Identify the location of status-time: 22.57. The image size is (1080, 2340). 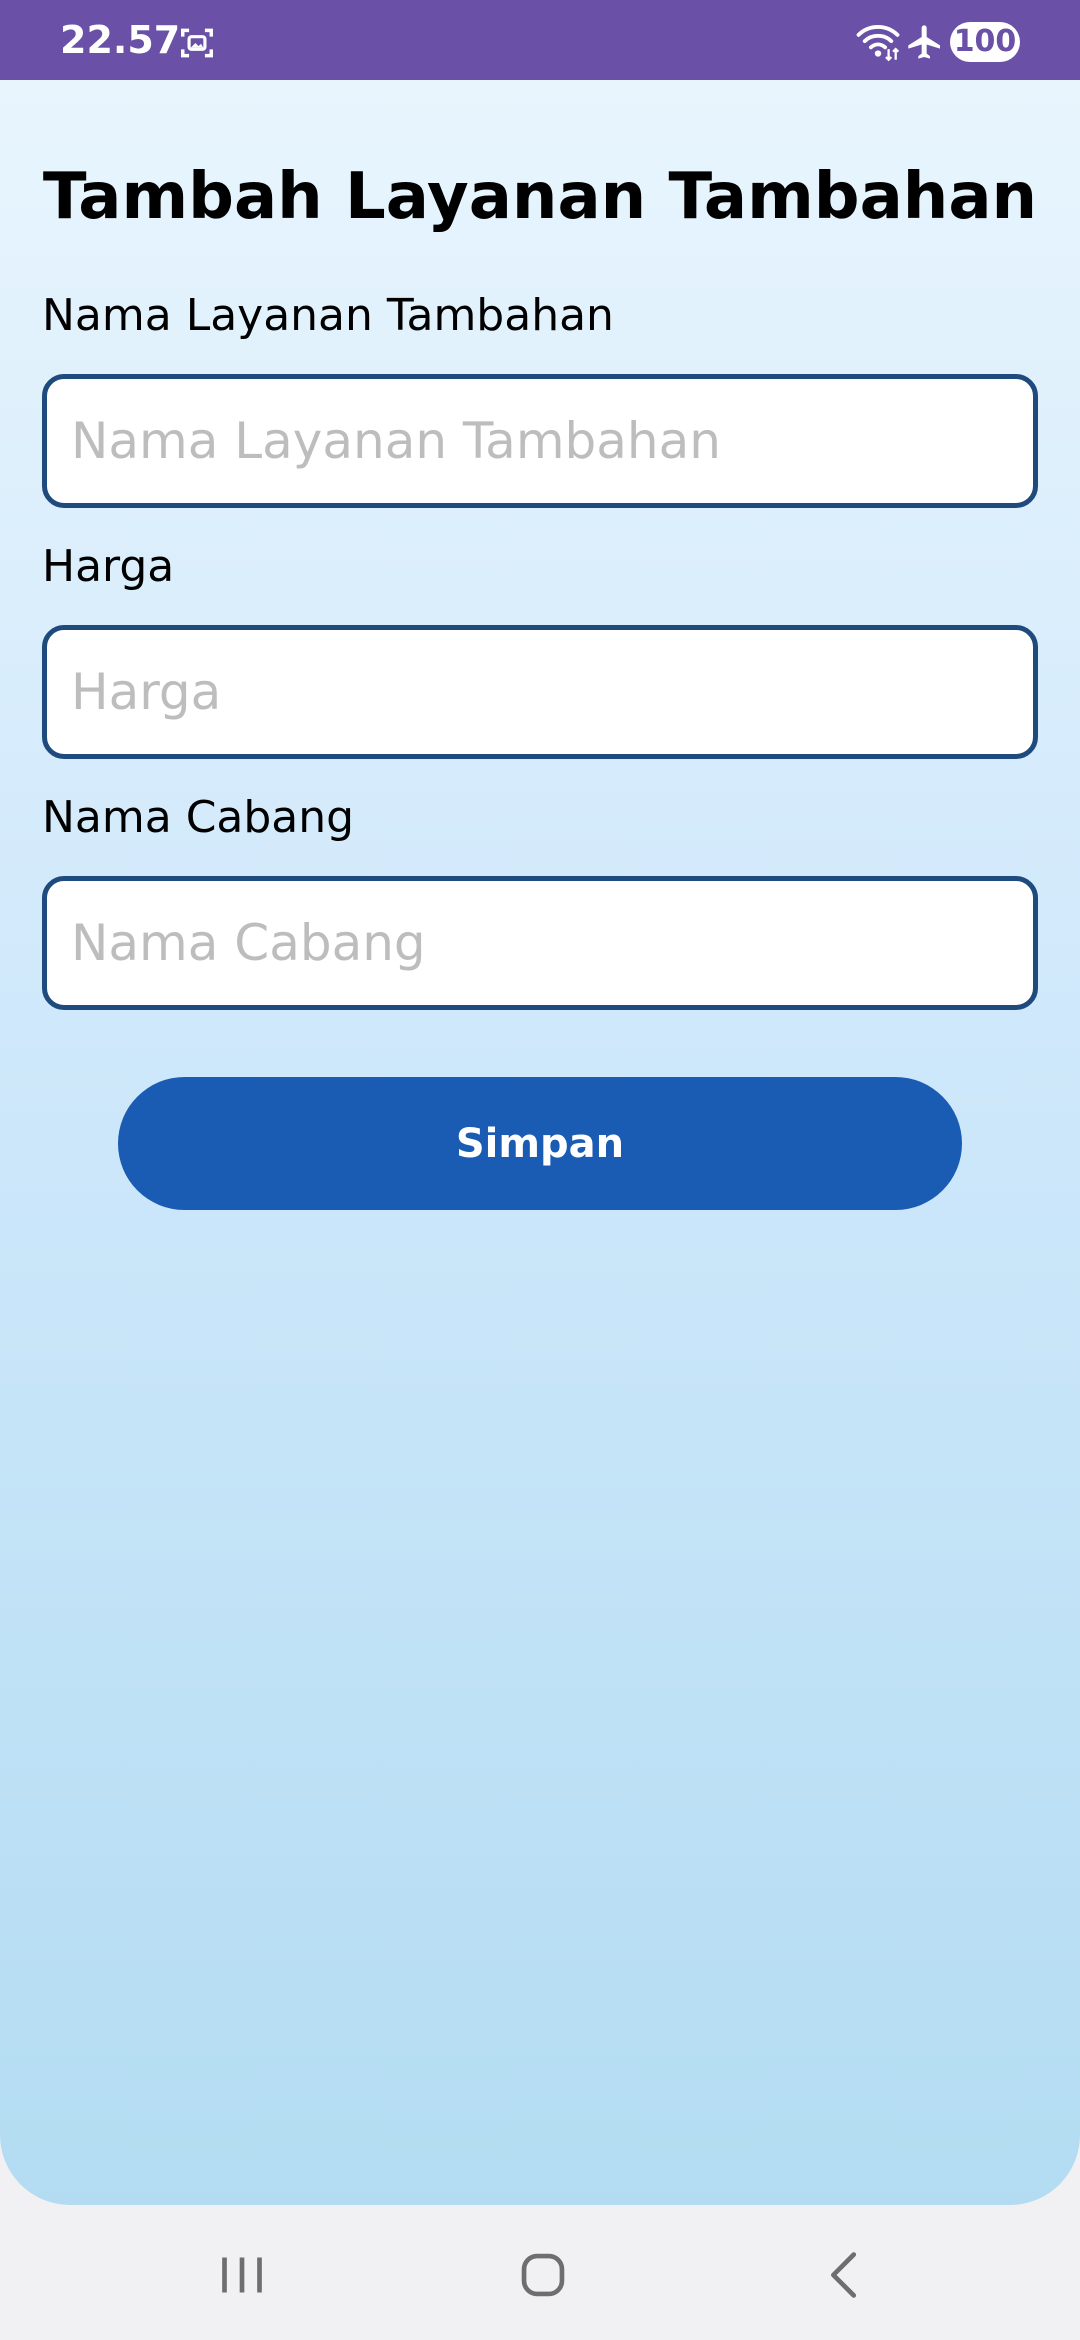
(120, 40).